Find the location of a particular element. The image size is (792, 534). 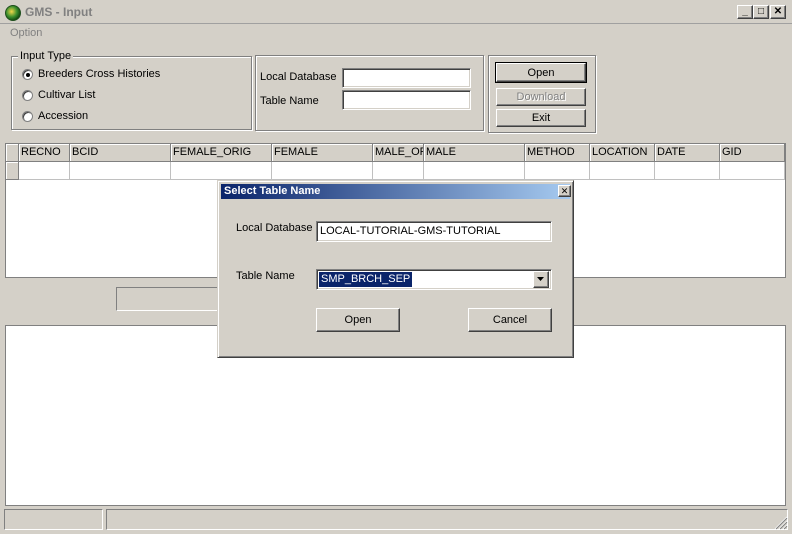

exit-button: Exit is located at coordinates (541, 118).